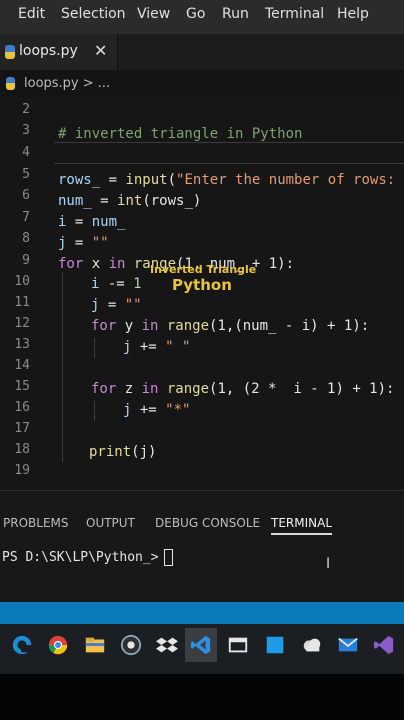 This screenshot has width=404, height=720. I want to click on dropbox-icon, so click(167, 645).